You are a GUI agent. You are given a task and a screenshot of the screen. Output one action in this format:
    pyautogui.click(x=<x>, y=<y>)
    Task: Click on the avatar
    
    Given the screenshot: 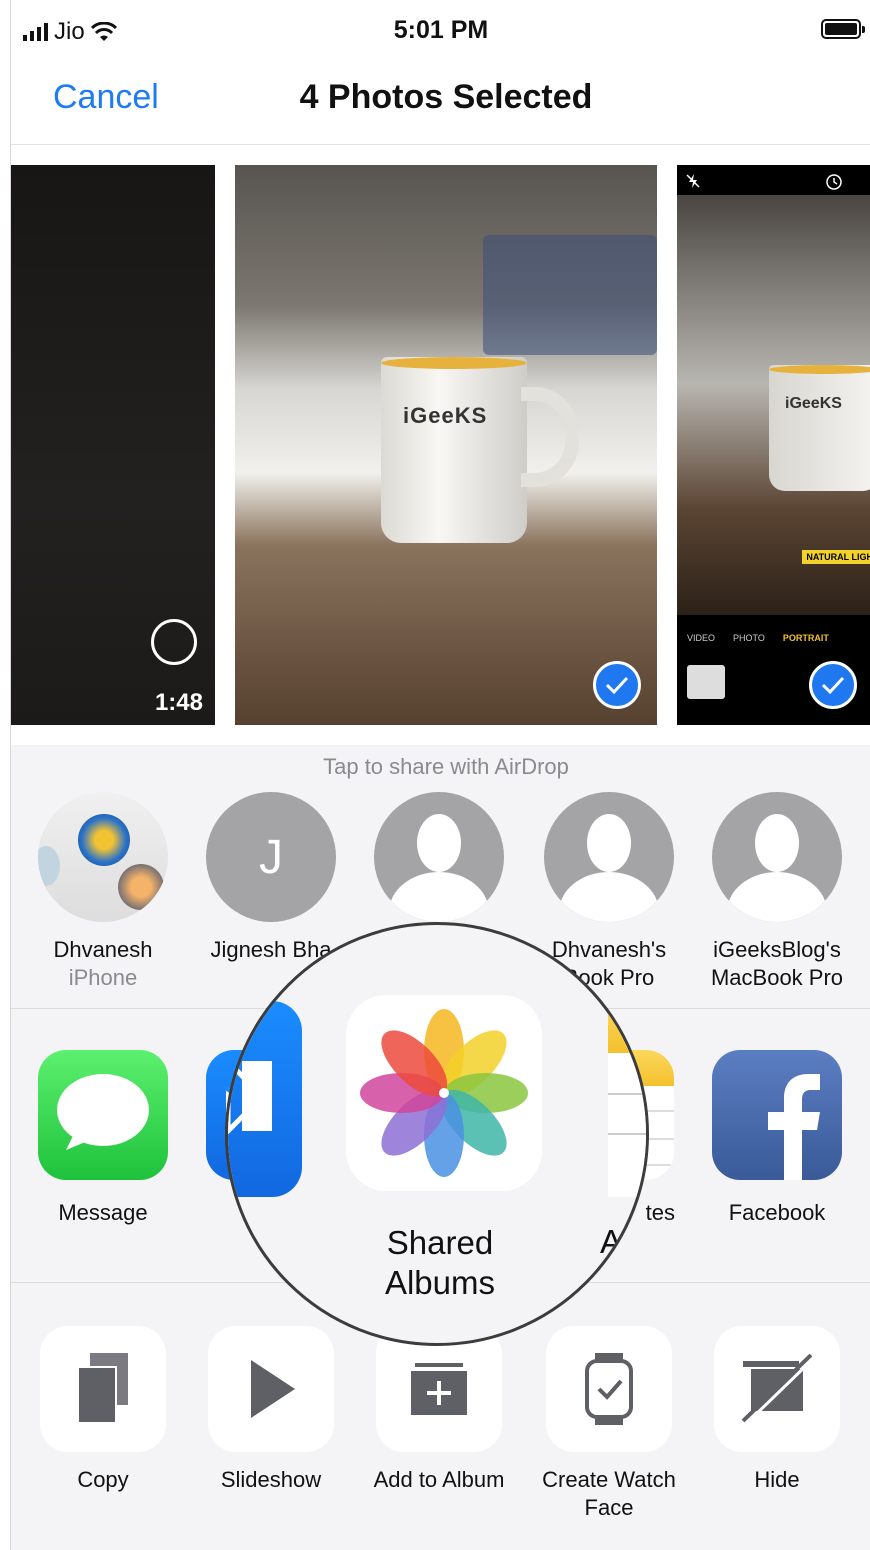 What is the action you would take?
    pyautogui.click(x=103, y=857)
    